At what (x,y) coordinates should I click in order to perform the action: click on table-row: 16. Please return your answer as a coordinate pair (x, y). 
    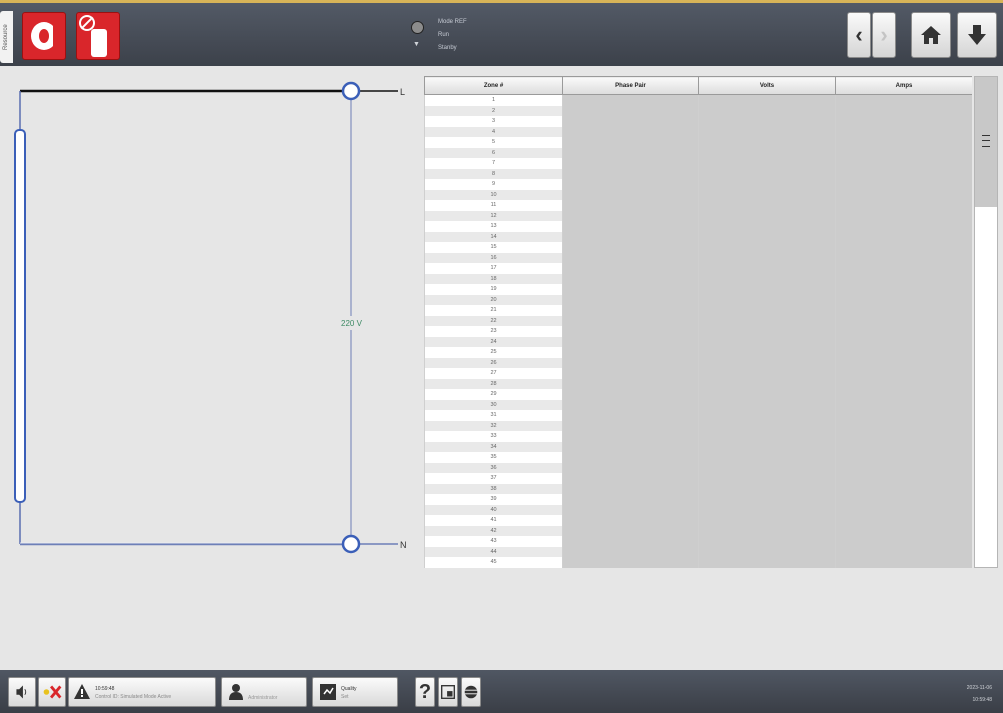
    Looking at the image, I should click on (698, 257).